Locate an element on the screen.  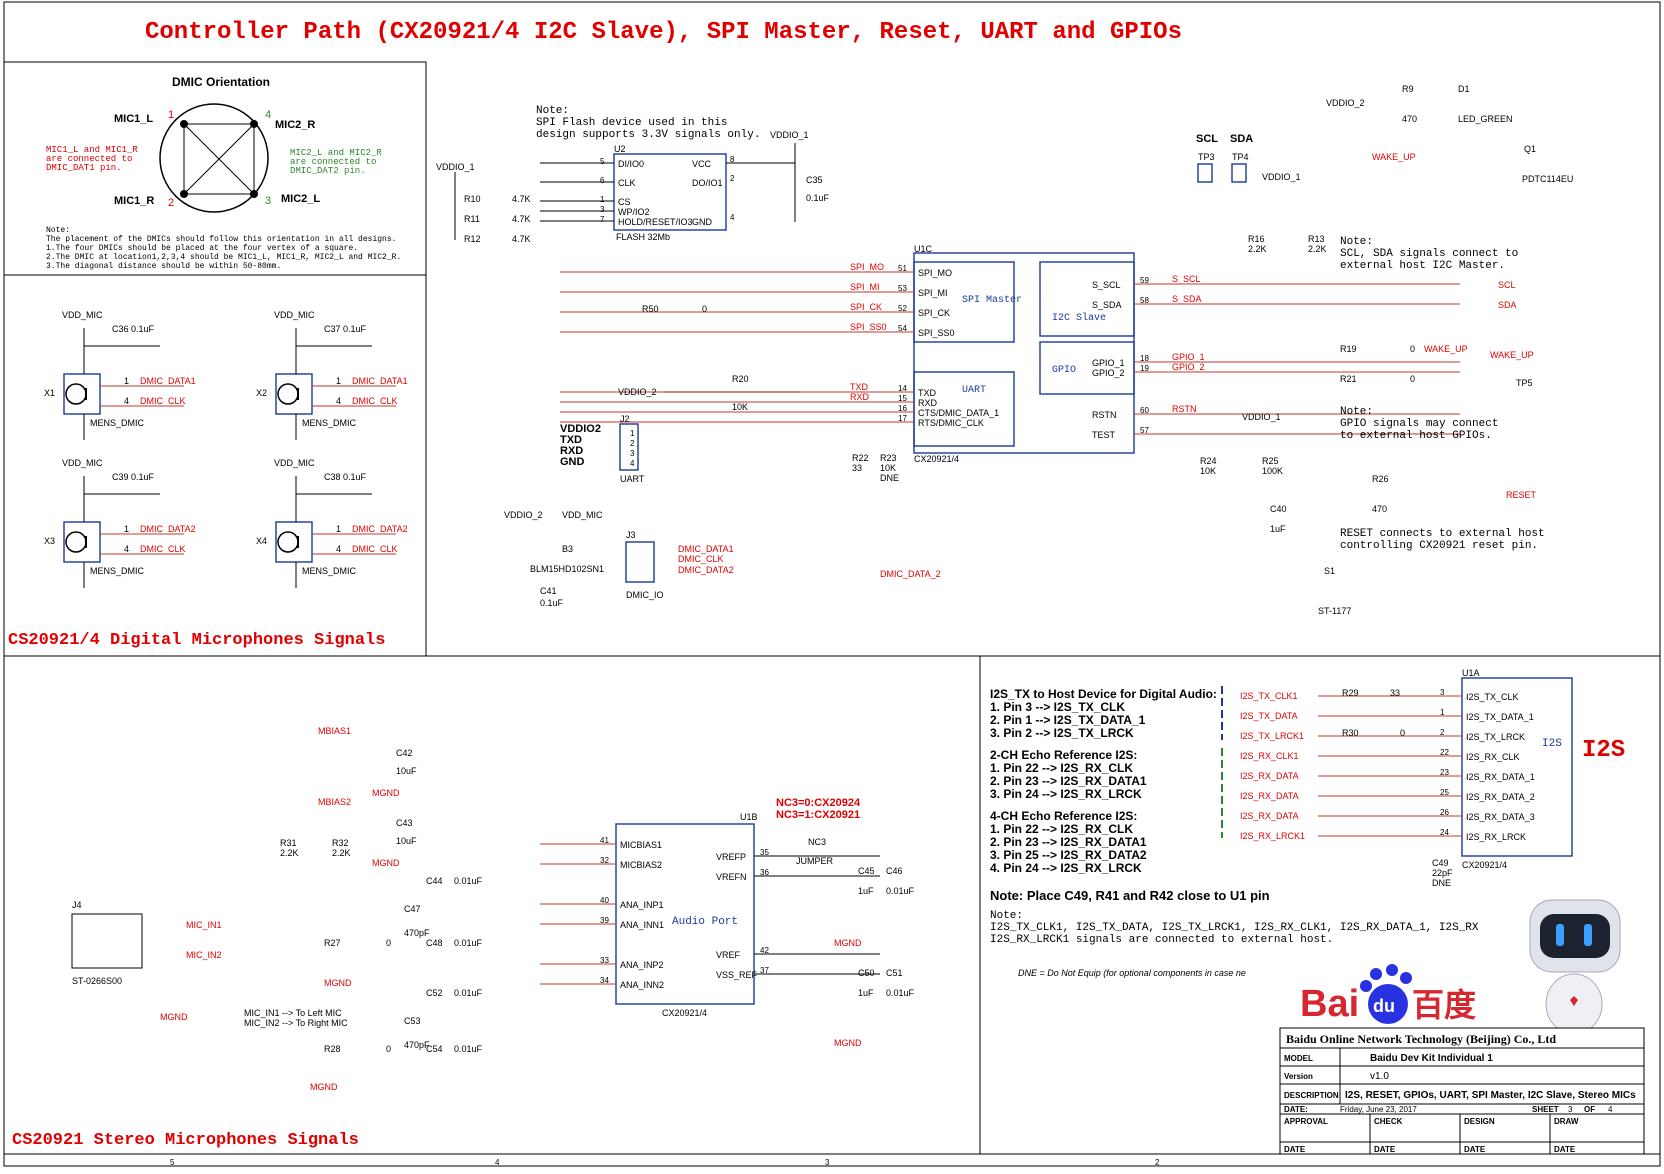
u1c-pin: GPIO_1 is located at coordinates (1108, 363).